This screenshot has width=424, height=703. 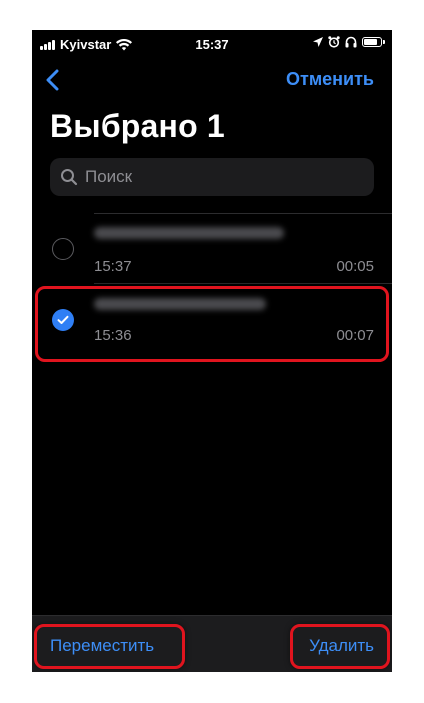 I want to click on status-right, so click(x=349, y=42).